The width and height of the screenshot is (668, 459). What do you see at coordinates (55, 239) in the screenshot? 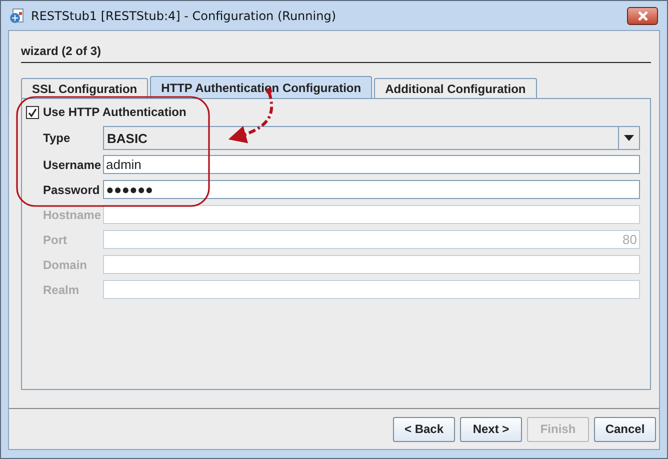
I see `field-label: Port` at bounding box center [55, 239].